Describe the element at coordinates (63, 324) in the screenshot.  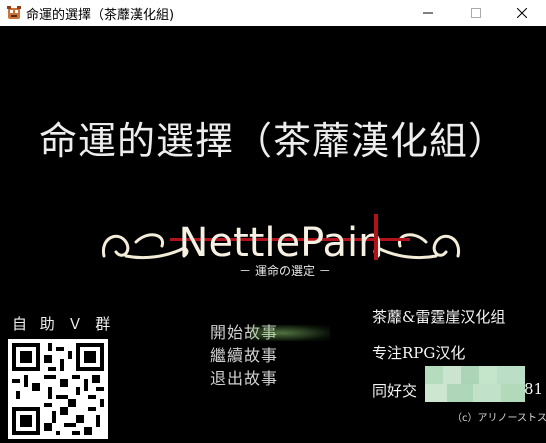
I see `qr-group-label: 自 助 Ｖ 群` at that location.